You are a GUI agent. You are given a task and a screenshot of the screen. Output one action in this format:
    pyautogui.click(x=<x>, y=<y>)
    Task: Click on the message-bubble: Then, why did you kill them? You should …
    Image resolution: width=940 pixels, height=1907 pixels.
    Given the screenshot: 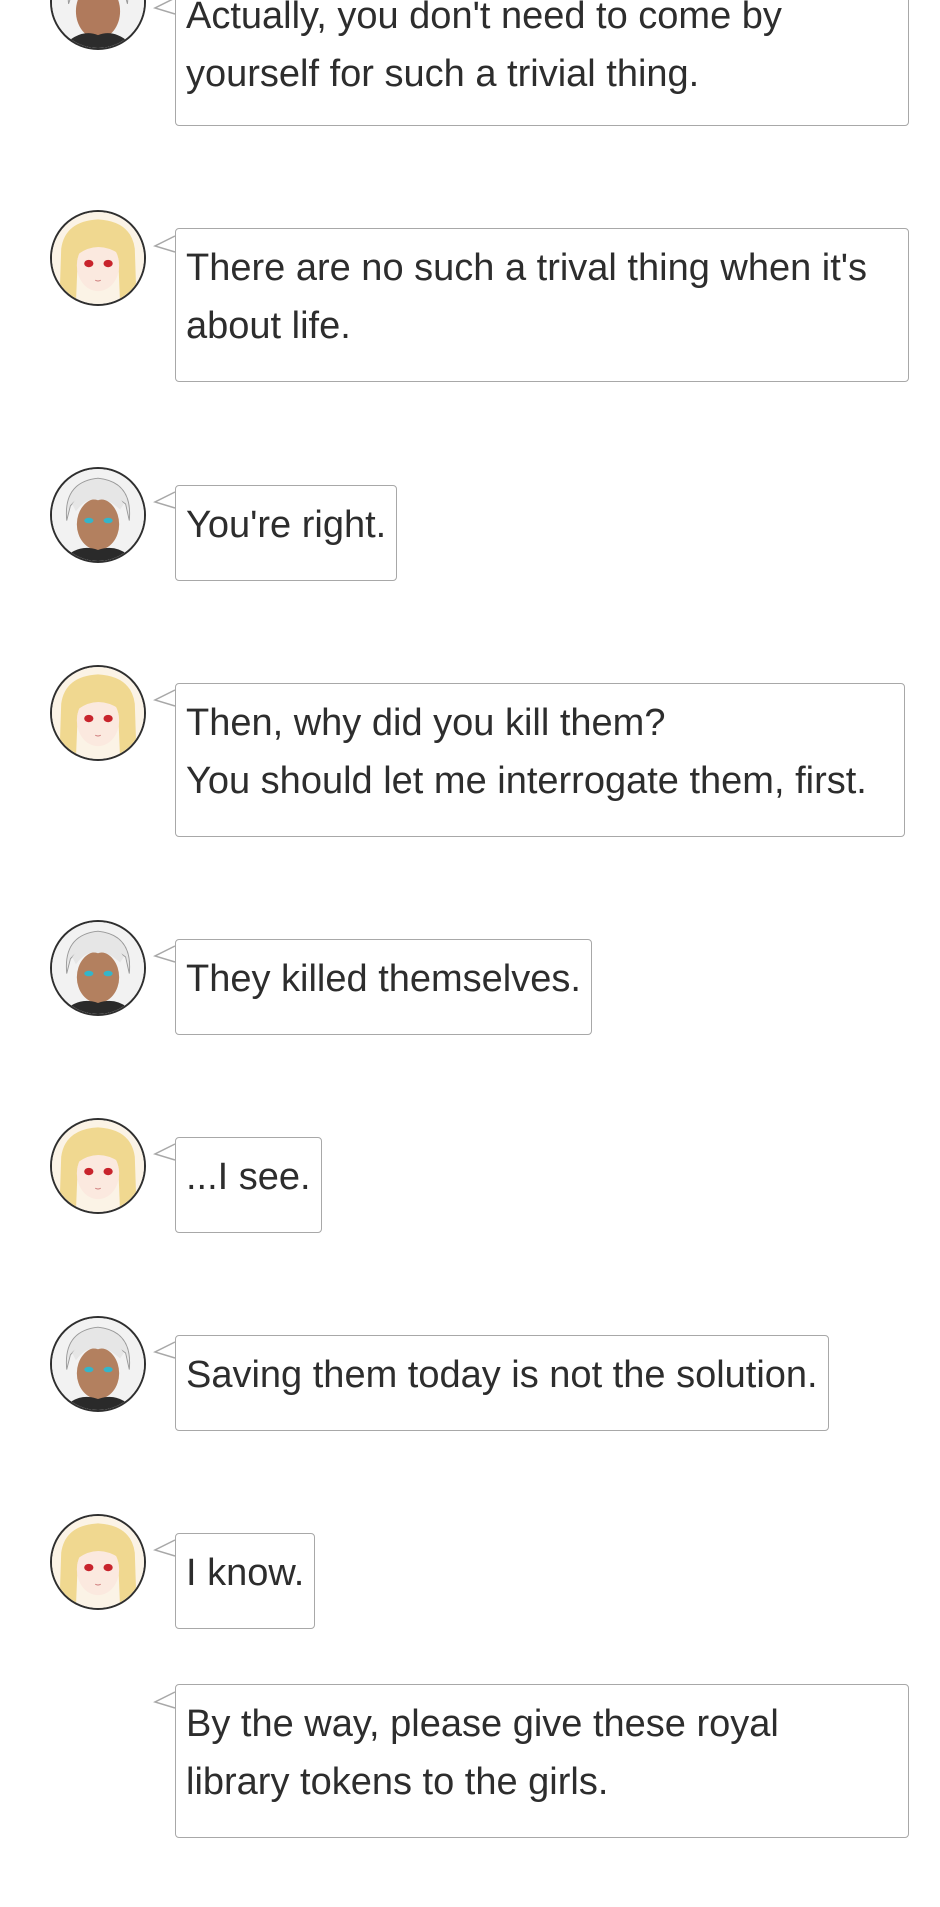 What is the action you would take?
    pyautogui.click(x=540, y=760)
    